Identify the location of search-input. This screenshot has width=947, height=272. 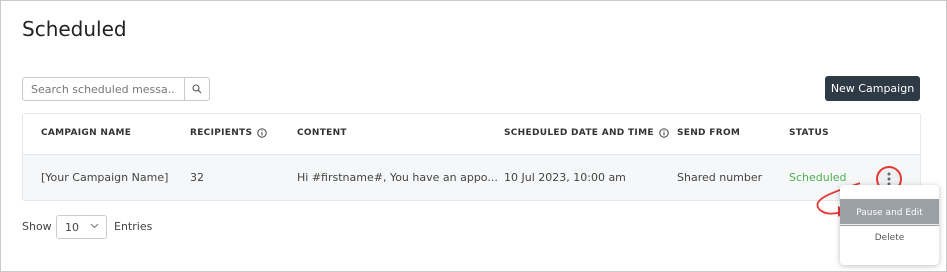
(103, 89).